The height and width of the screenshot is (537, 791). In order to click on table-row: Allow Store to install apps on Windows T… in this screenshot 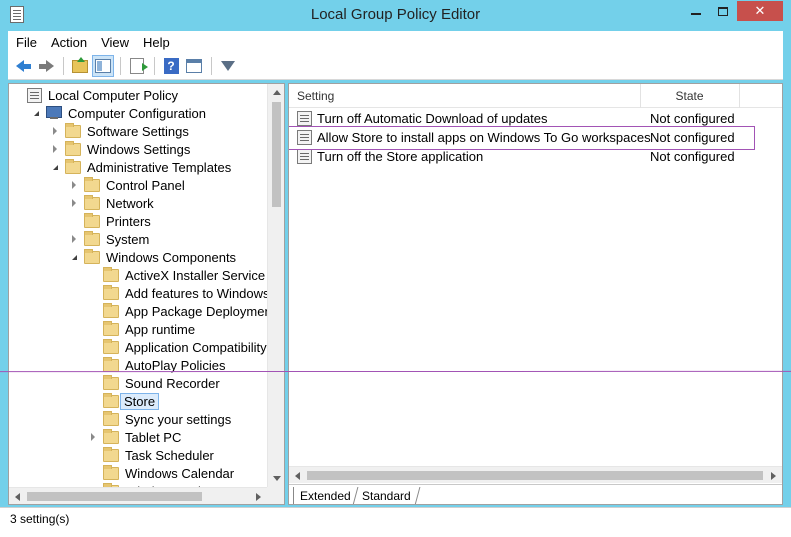, I will do `click(535, 137)`.